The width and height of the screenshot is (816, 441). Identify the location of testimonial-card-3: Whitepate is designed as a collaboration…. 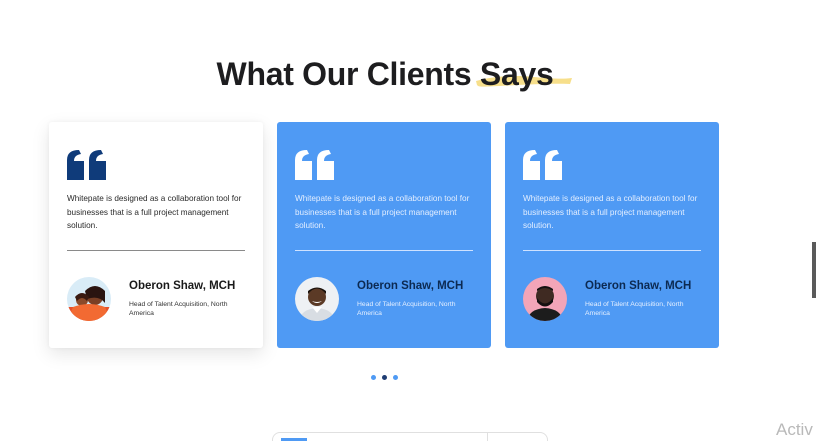
(612, 235).